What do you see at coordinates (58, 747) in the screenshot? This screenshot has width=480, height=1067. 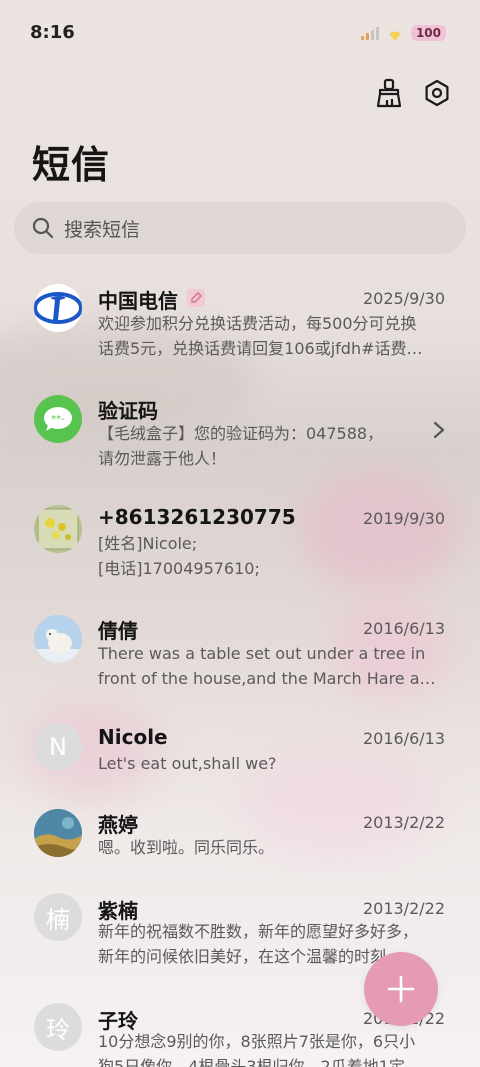 I see `letter-avatar: N` at bounding box center [58, 747].